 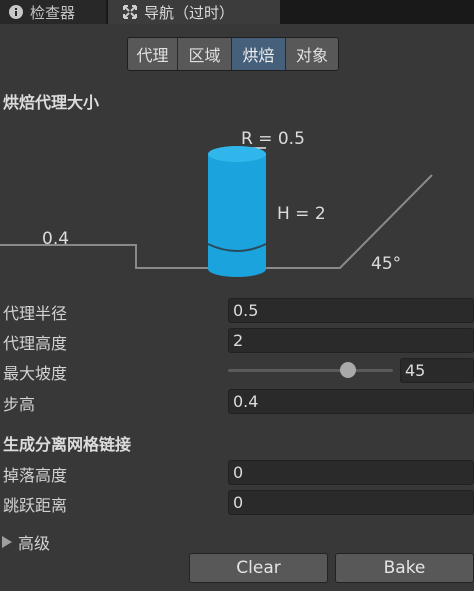 What do you see at coordinates (35, 313) in the screenshot?
I see `agent-radius-label: 代理半径` at bounding box center [35, 313].